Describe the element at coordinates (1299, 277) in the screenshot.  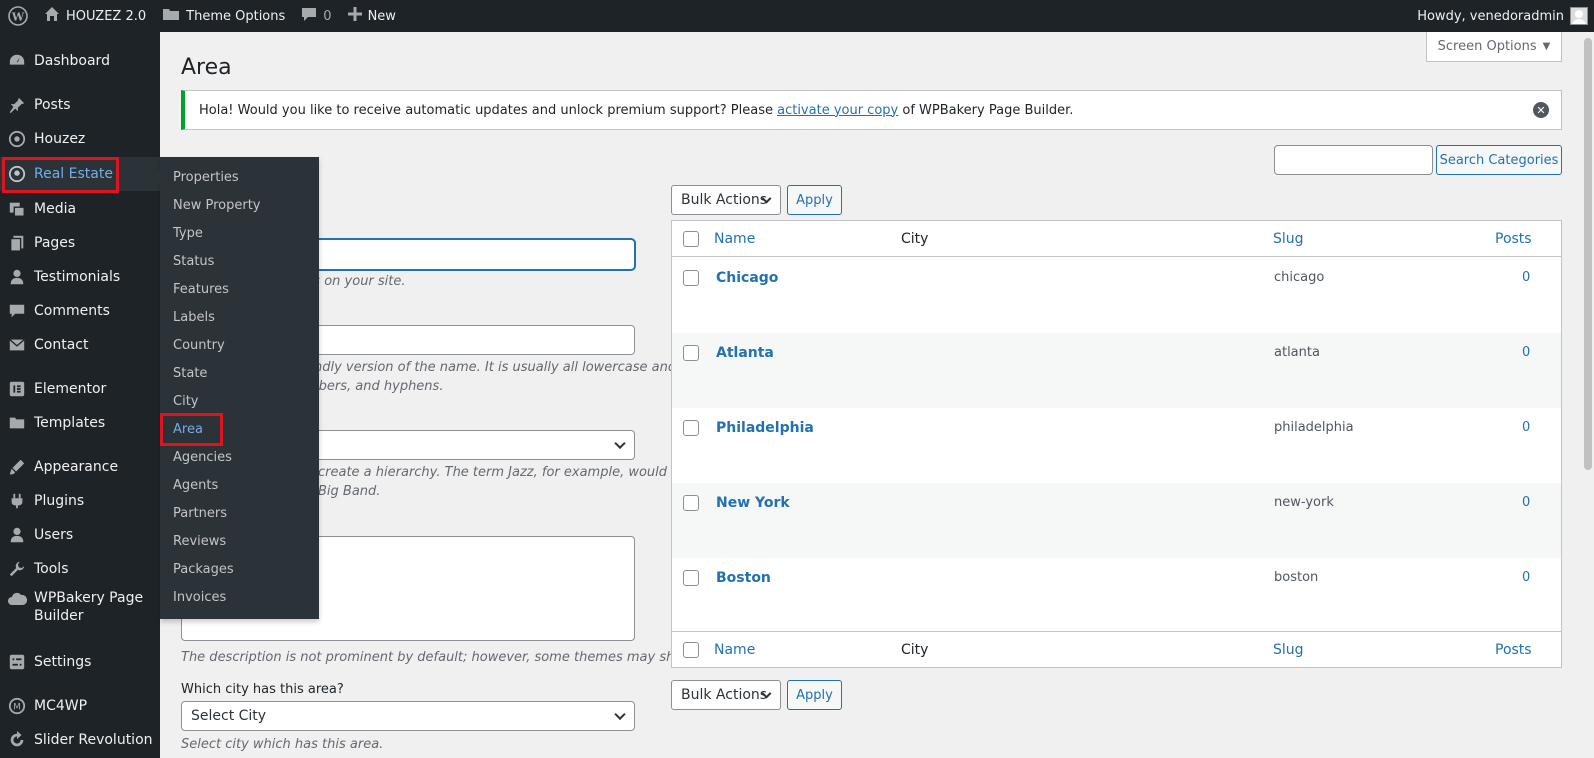
I see `term-slug: chicago` at that location.